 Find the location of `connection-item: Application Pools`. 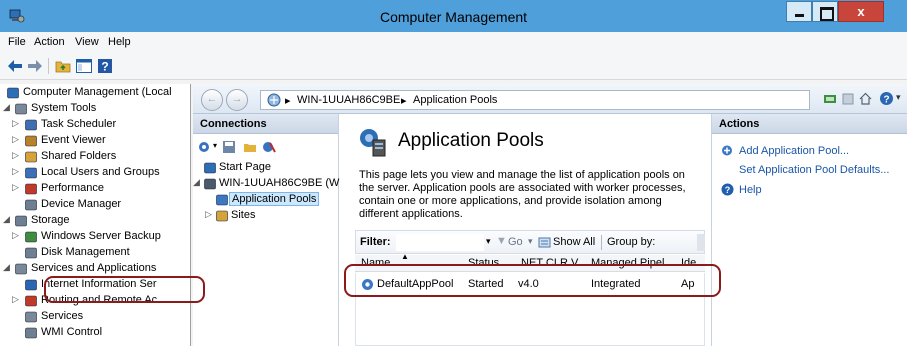

connection-item: Application Pools is located at coordinates (266, 200).